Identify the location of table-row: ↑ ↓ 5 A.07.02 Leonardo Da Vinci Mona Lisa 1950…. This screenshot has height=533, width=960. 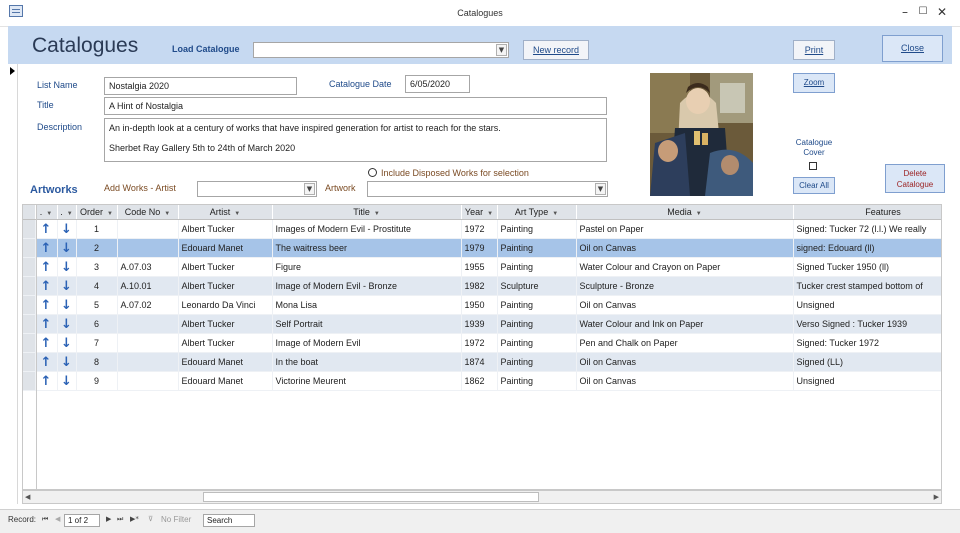
(482, 305).